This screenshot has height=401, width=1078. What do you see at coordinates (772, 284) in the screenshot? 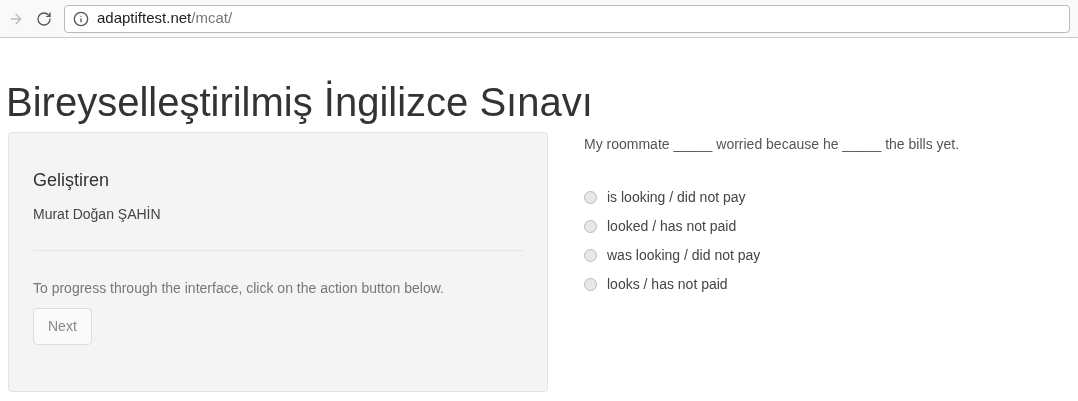
I see `answer-option: looks / has not paid` at bounding box center [772, 284].